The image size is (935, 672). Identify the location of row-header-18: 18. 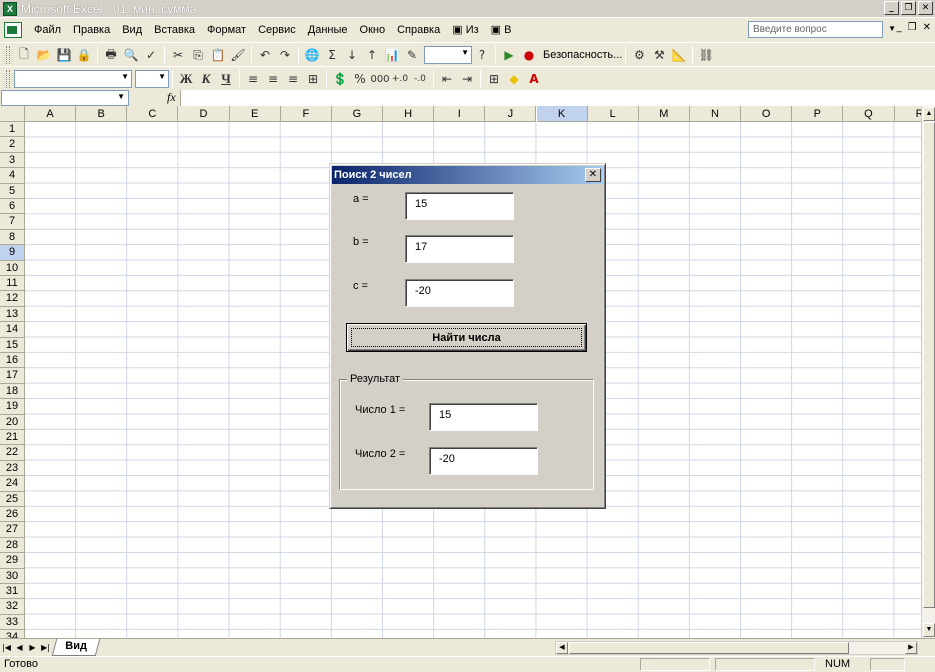
(12, 391).